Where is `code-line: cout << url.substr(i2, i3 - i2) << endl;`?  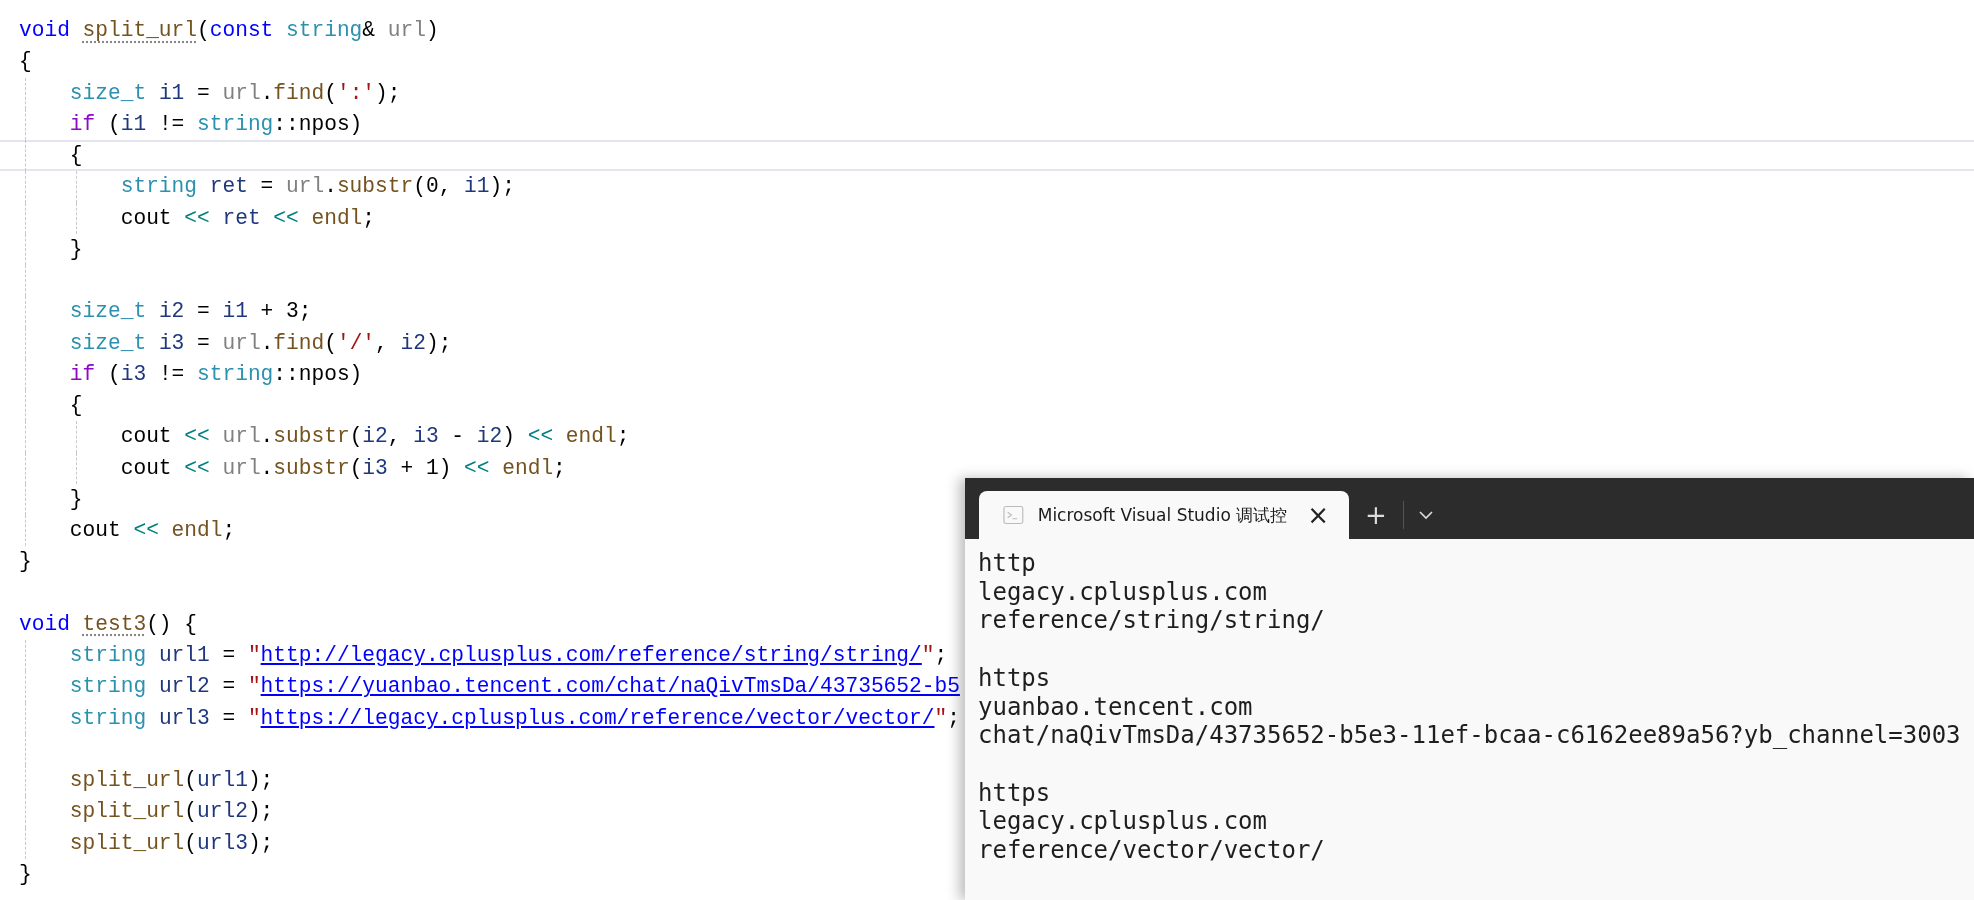
code-line: cout << url.substr(i2, i3 - i2) << endl; is located at coordinates (374, 436).